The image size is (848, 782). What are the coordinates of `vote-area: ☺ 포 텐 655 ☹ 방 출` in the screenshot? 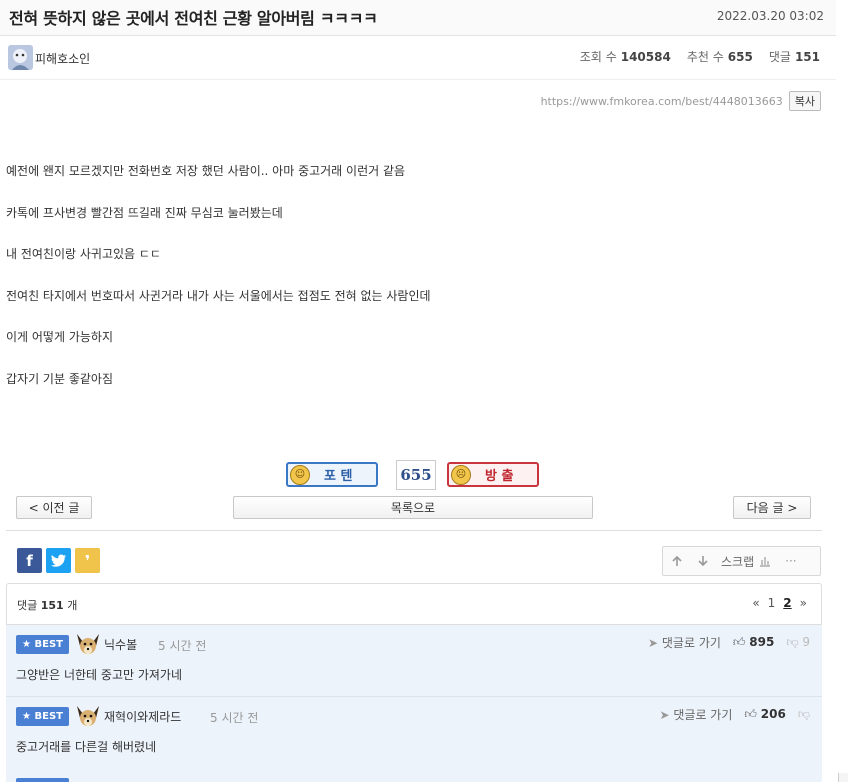 It's located at (418, 475).